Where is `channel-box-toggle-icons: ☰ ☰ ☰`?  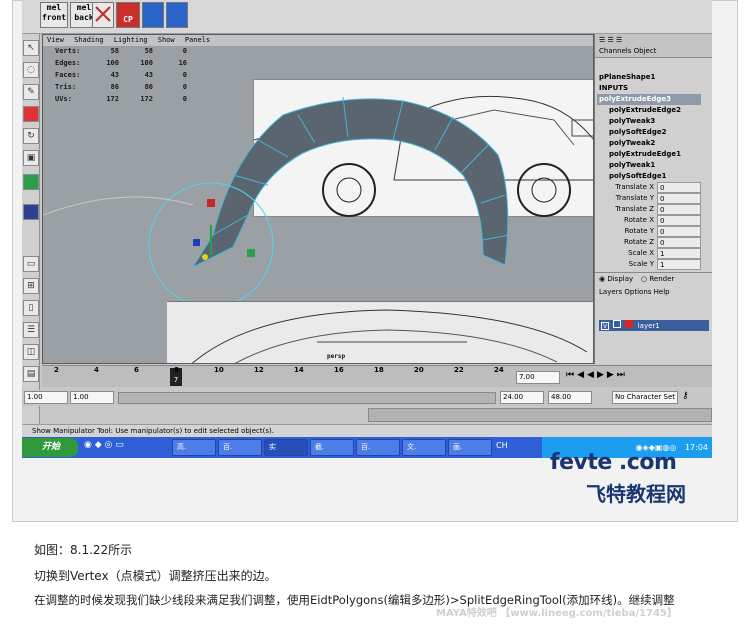
channel-box-toggle-icons: ☰ ☰ ☰ is located at coordinates (610, 40).